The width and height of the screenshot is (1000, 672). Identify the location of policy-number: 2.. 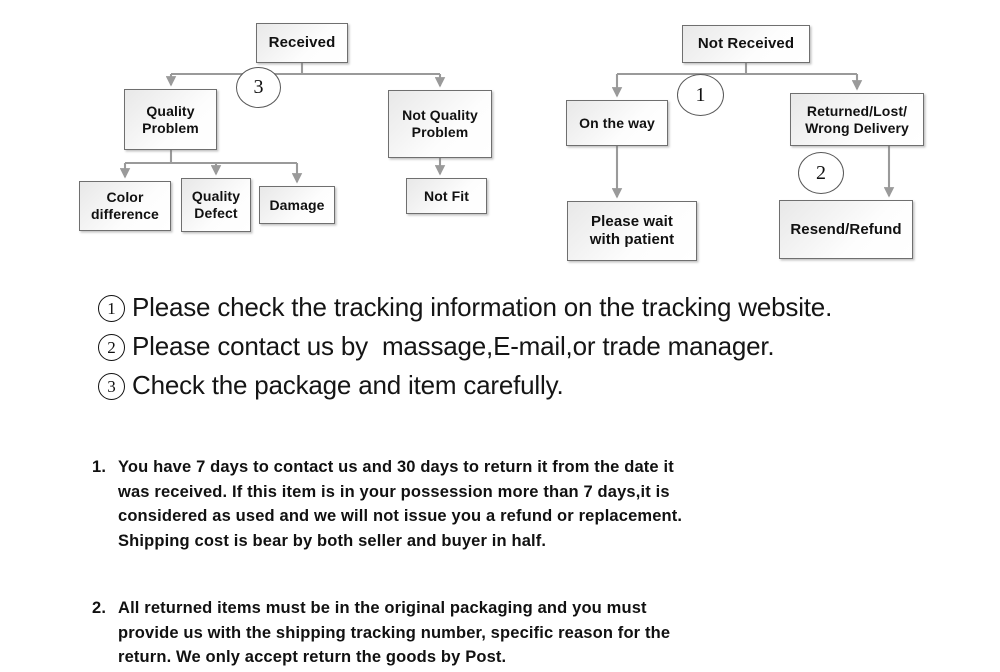
(99, 608).